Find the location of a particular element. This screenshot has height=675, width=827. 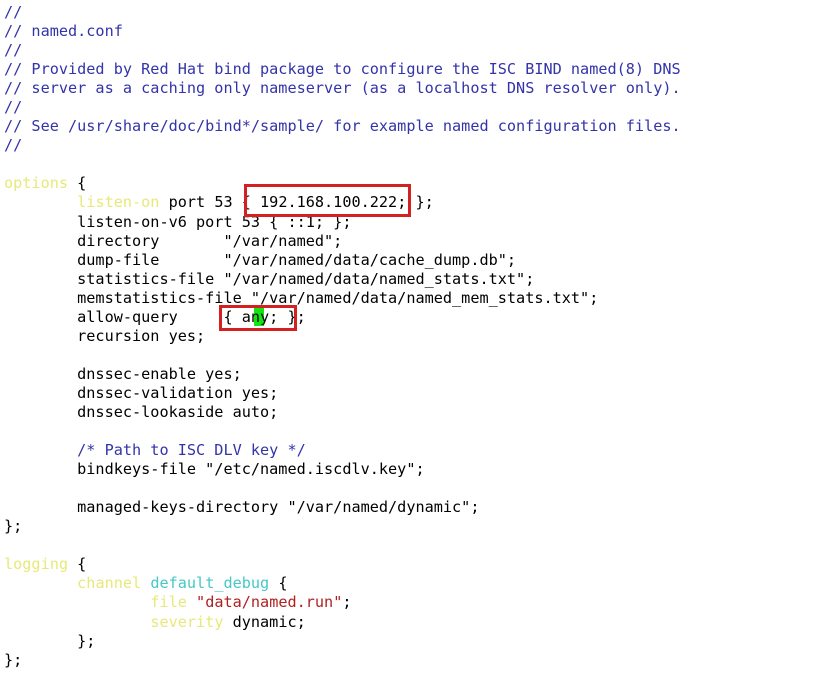

code-line: listen-on-v6 port 53 { ::1; }; is located at coordinates (342, 222).